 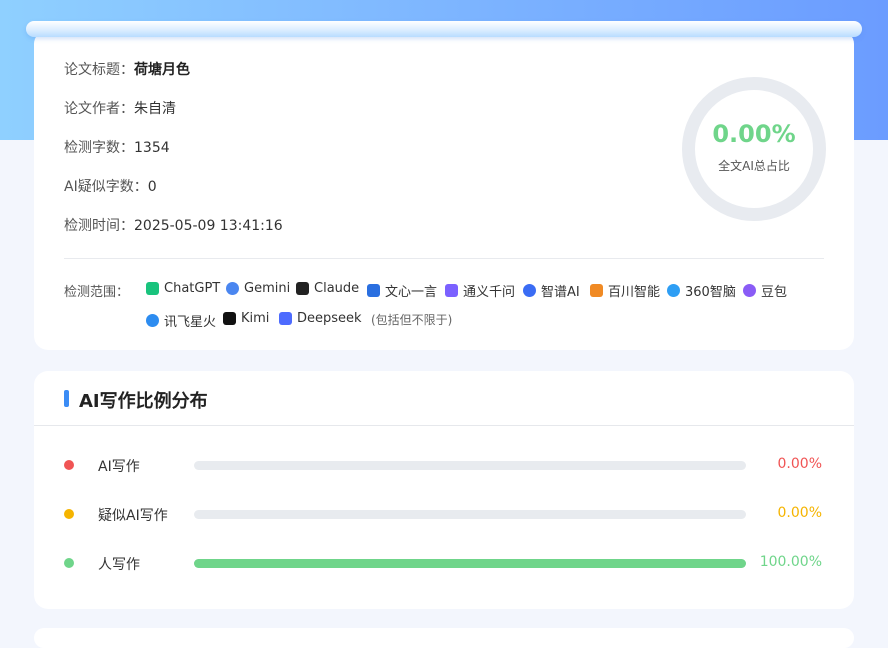 I want to click on xunfei-icon, so click(x=152, y=320).